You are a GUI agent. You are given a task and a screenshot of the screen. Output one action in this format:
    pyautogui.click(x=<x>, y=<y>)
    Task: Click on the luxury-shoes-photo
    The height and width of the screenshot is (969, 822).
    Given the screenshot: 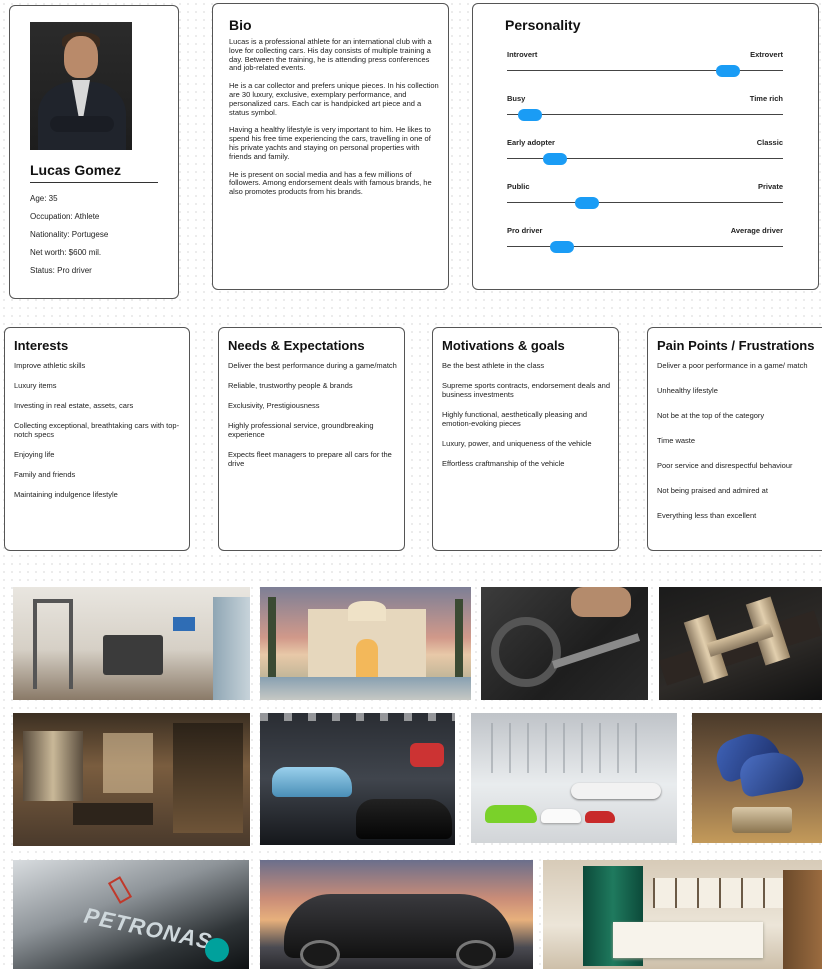 What is the action you would take?
    pyautogui.click(x=757, y=778)
    